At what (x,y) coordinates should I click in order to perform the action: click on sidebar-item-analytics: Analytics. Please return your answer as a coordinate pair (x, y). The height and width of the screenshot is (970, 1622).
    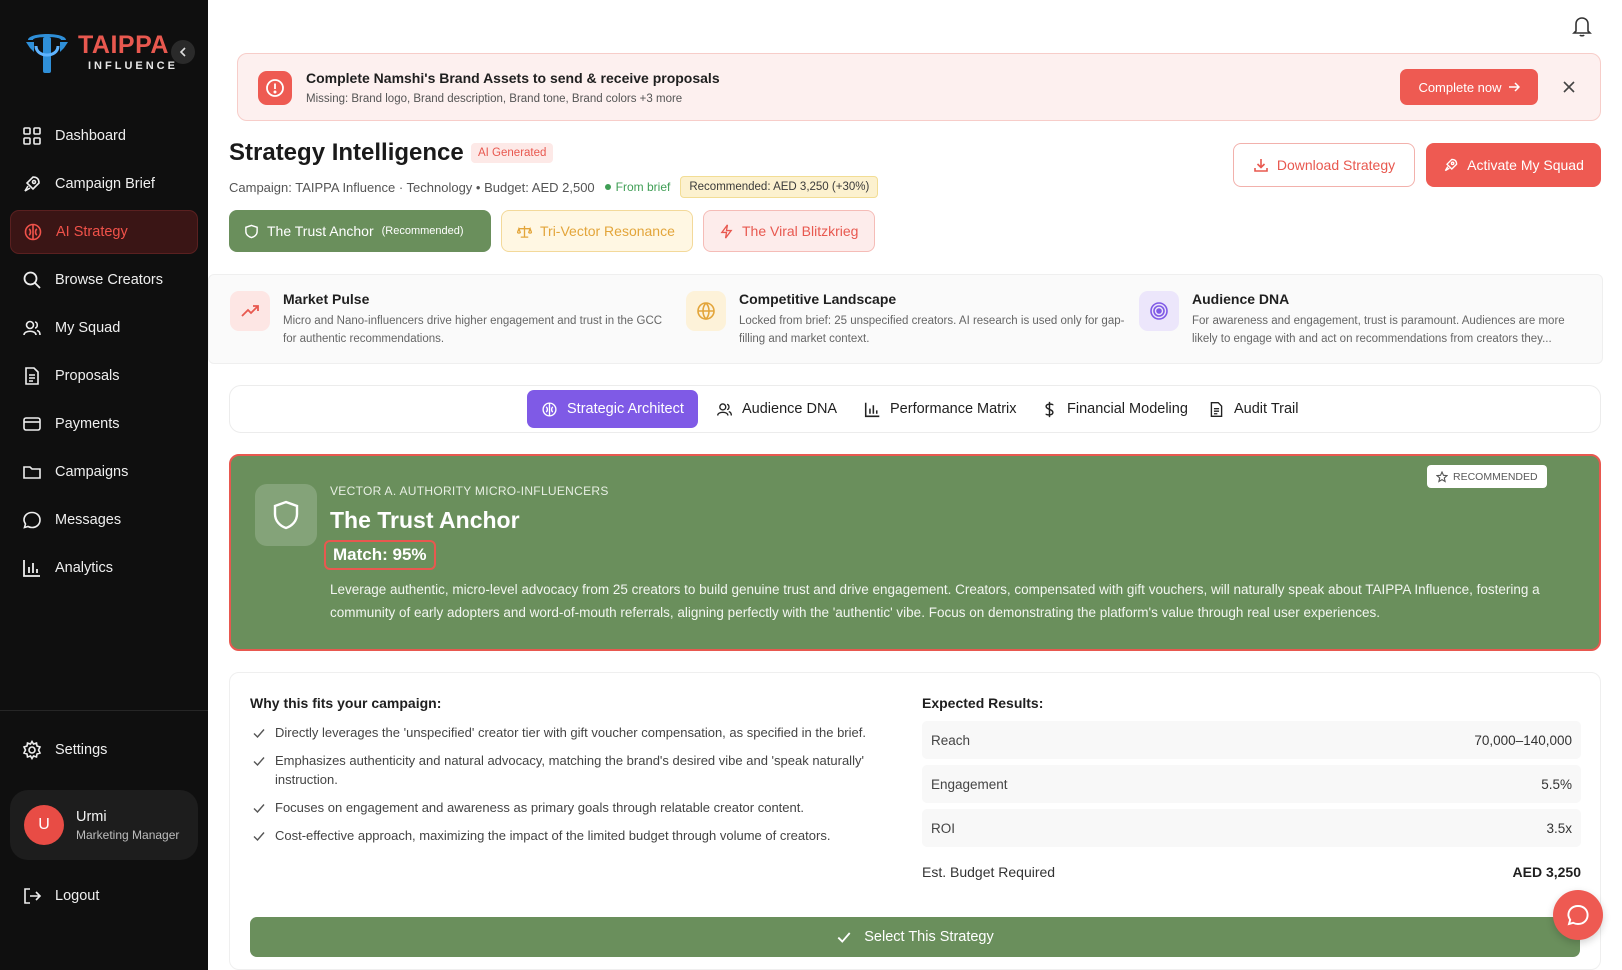
    Looking at the image, I should click on (104, 568).